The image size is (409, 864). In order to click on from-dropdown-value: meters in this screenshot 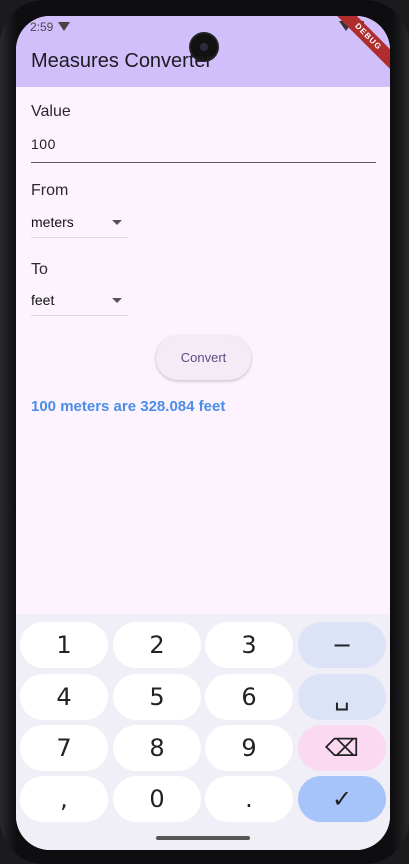, I will do `click(52, 222)`.